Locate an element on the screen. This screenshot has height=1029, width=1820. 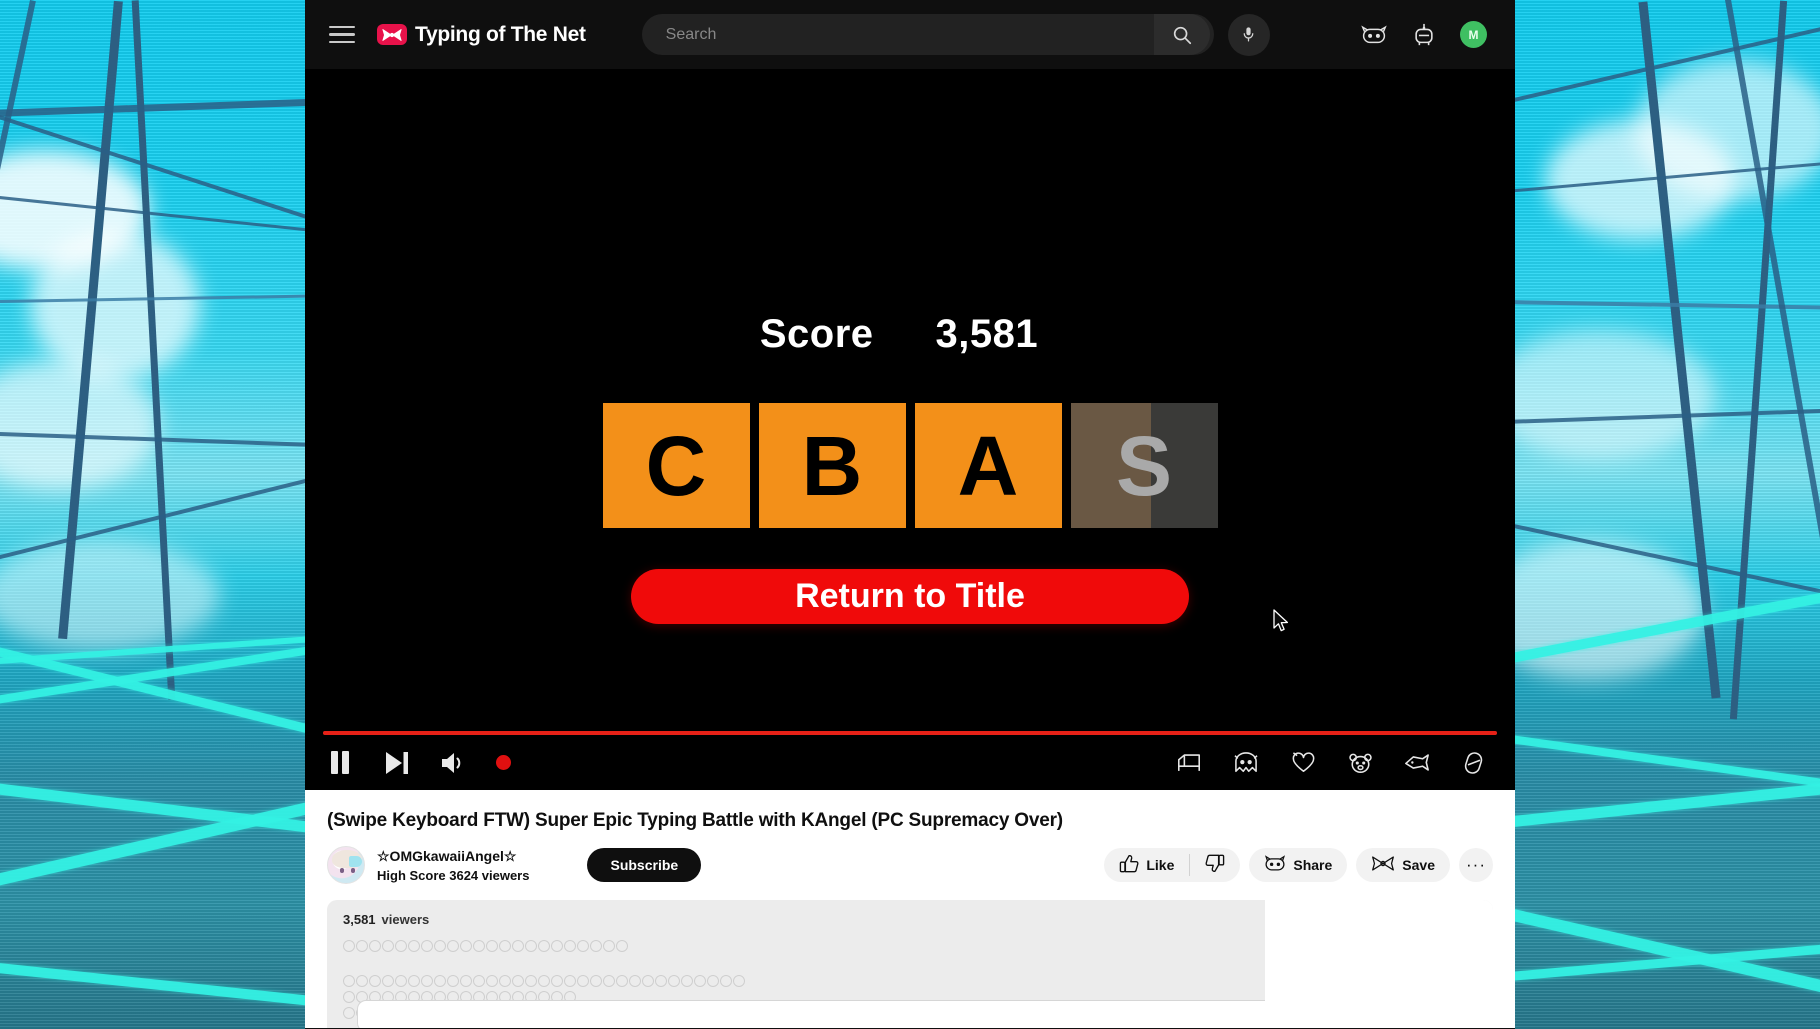
player-controls is located at coordinates (910, 762).